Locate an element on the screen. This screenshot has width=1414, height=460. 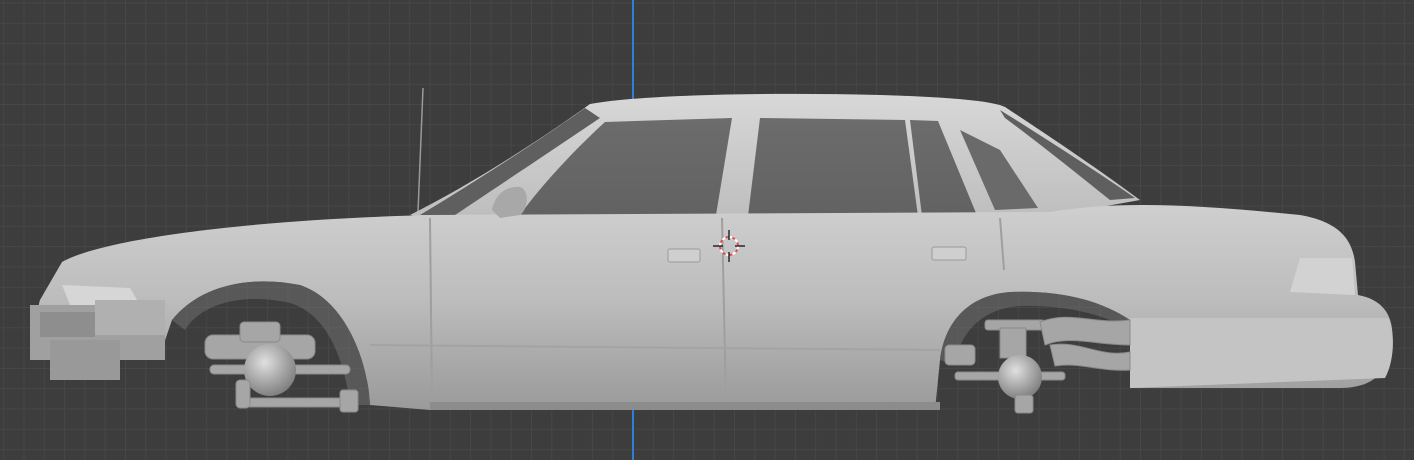
rear-suspension is located at coordinates (1037, 365).